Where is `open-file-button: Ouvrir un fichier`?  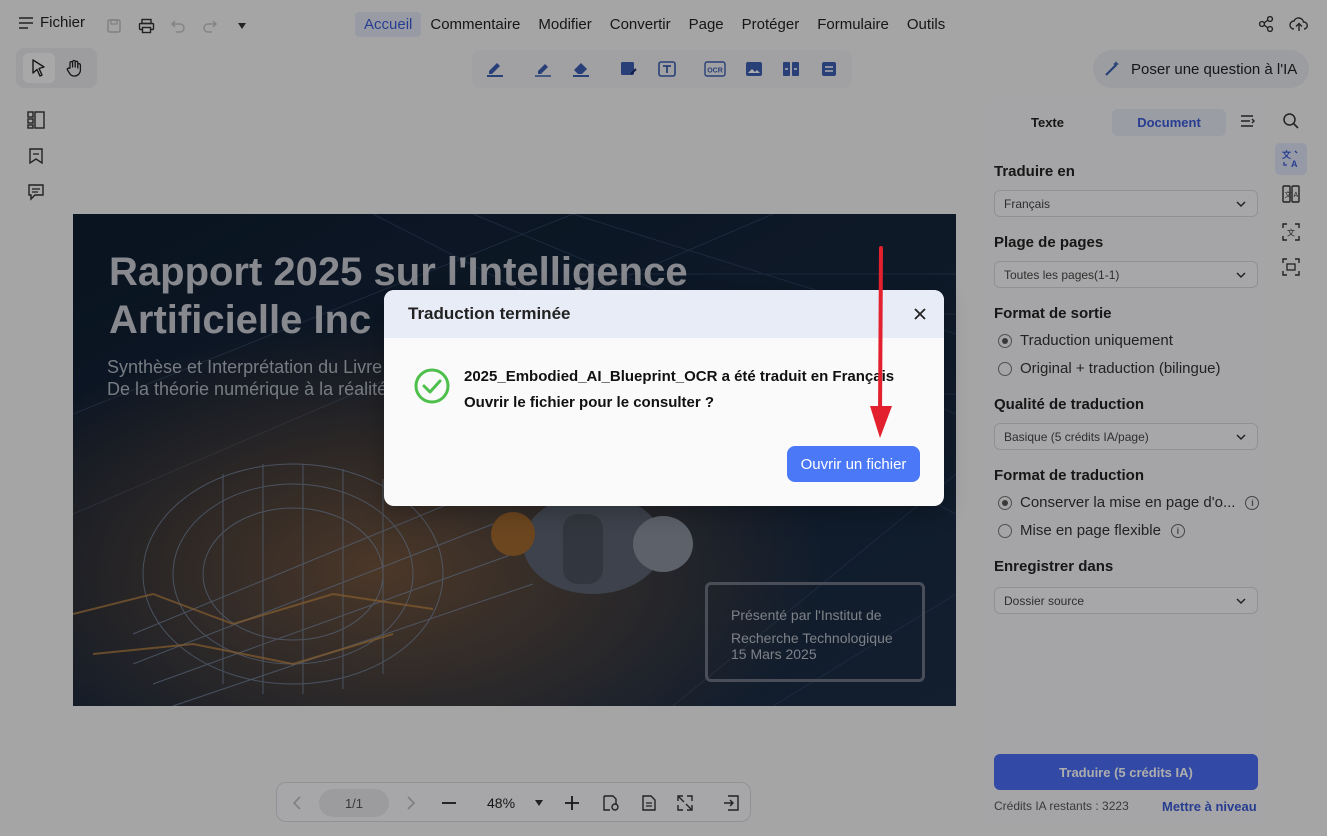 open-file-button: Ouvrir un fichier is located at coordinates (853, 464).